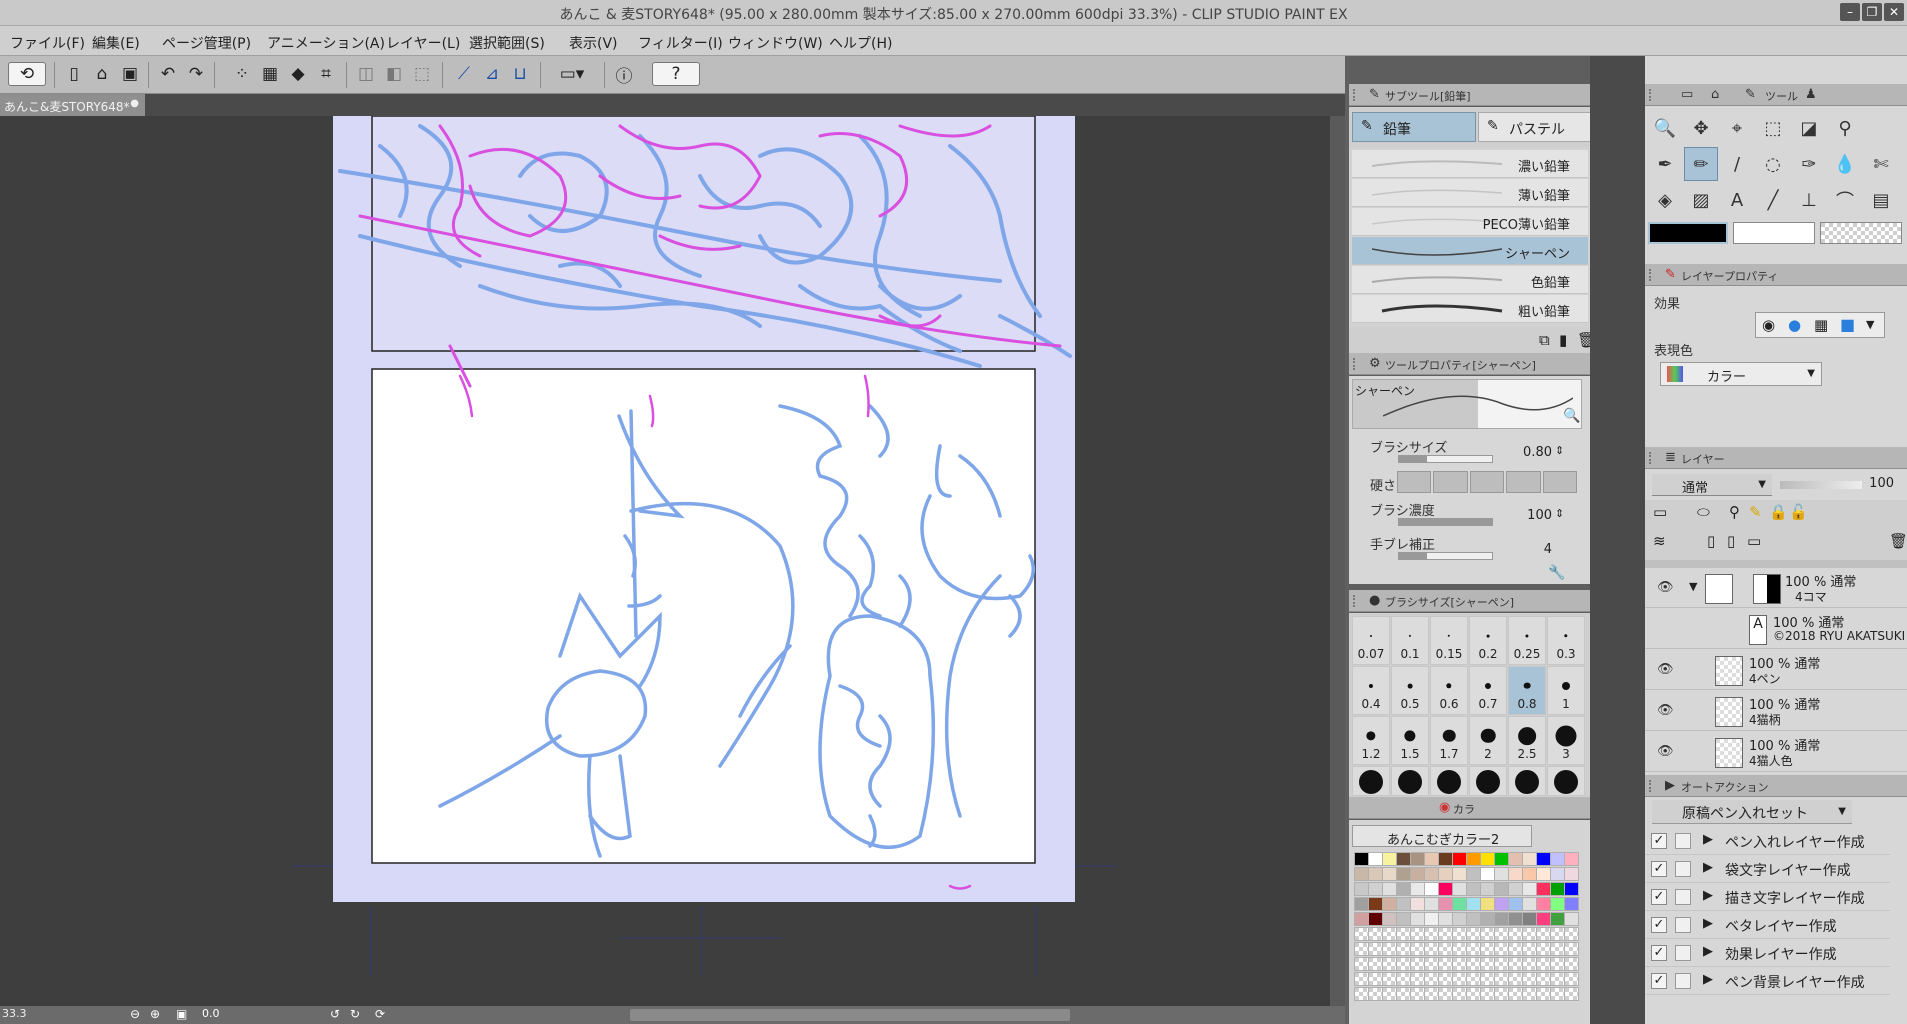  Describe the element at coordinates (1687, 94) in the screenshot. I see `folder-icon: ▭` at that location.